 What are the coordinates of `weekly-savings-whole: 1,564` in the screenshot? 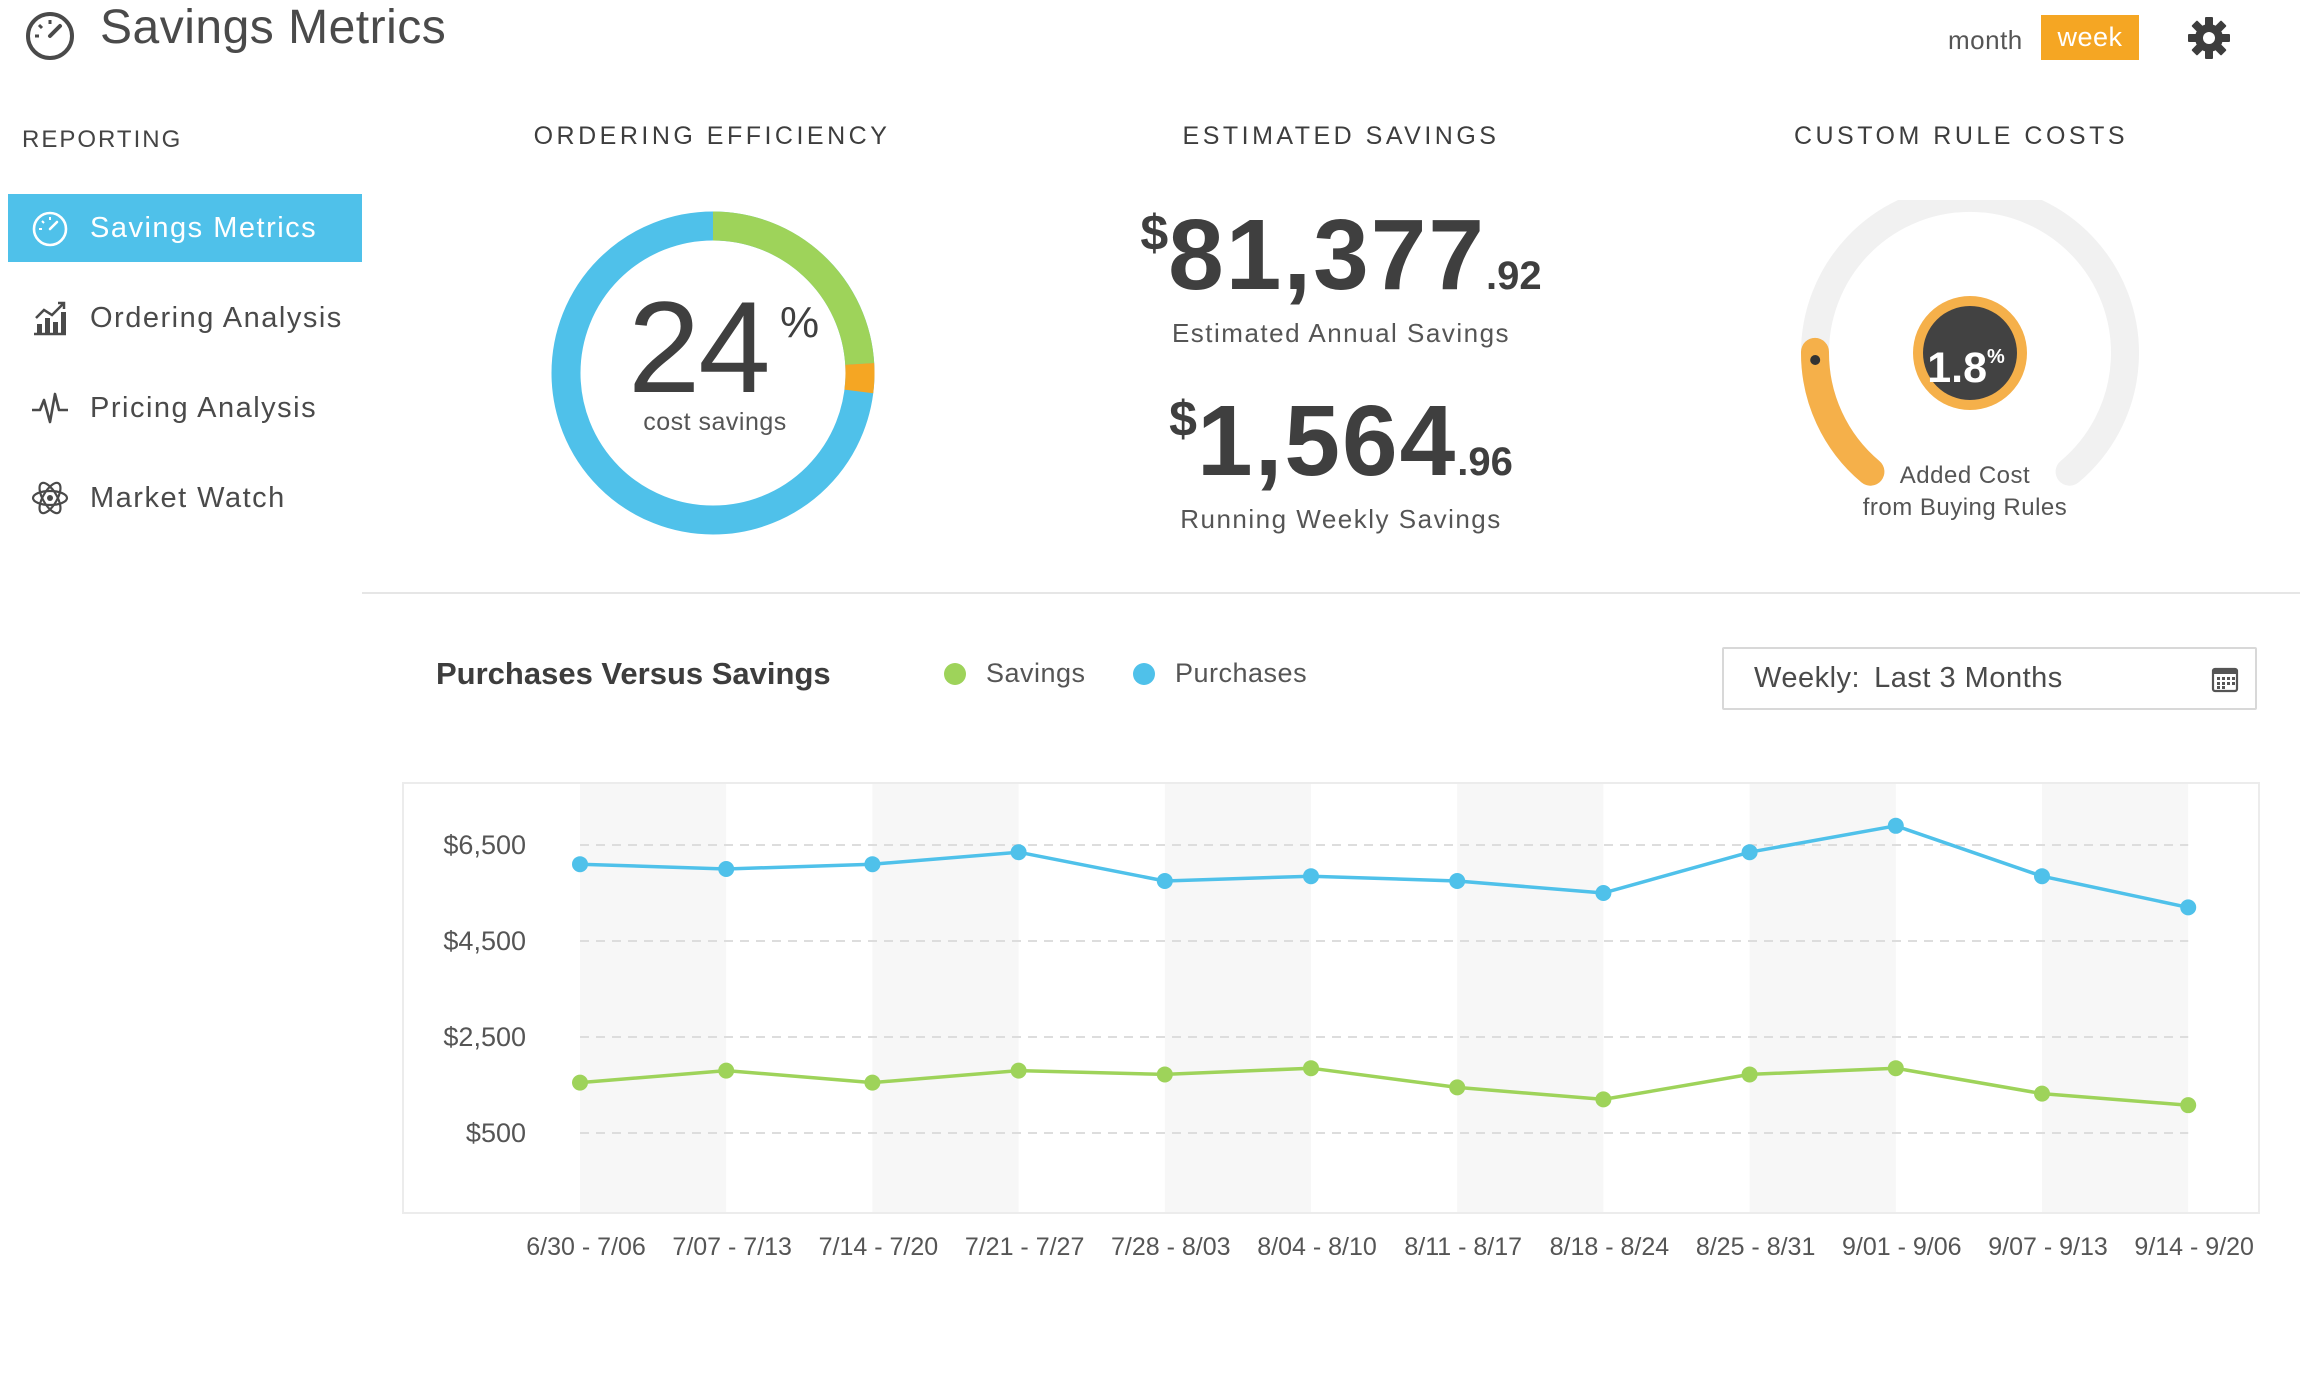 It's located at (1327, 441).